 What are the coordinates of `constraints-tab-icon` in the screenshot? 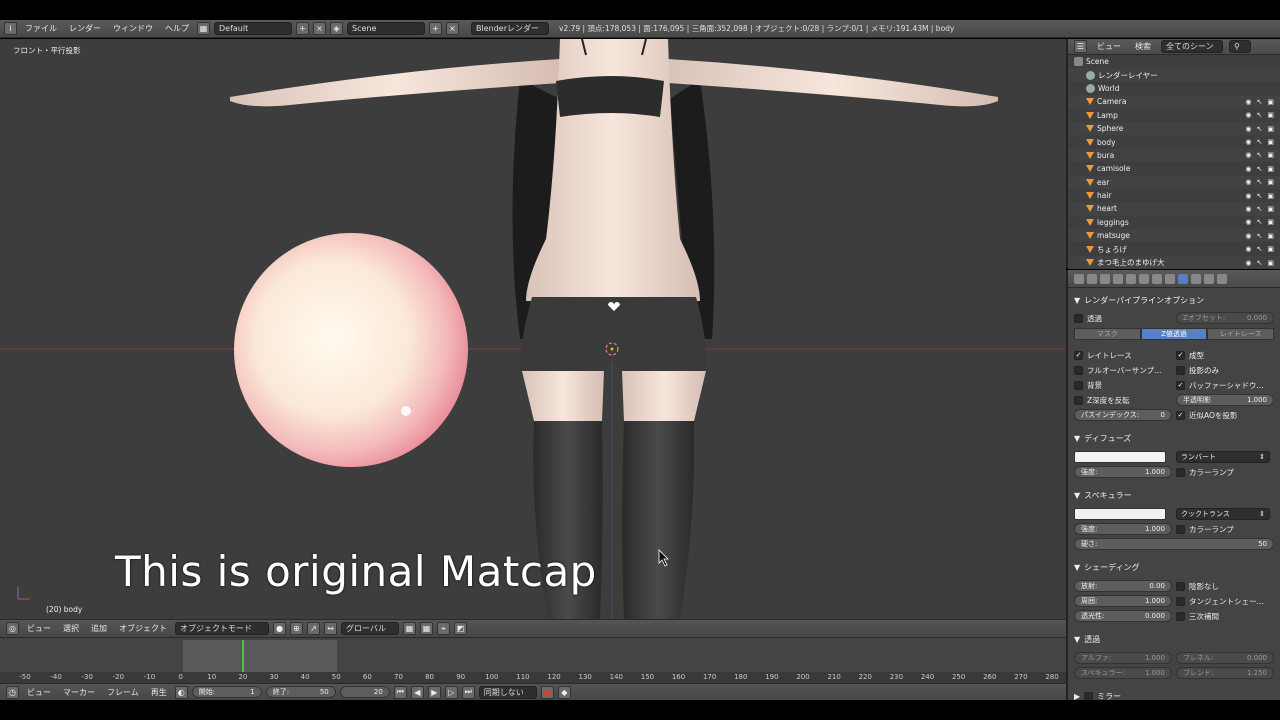 It's located at (1144, 278).